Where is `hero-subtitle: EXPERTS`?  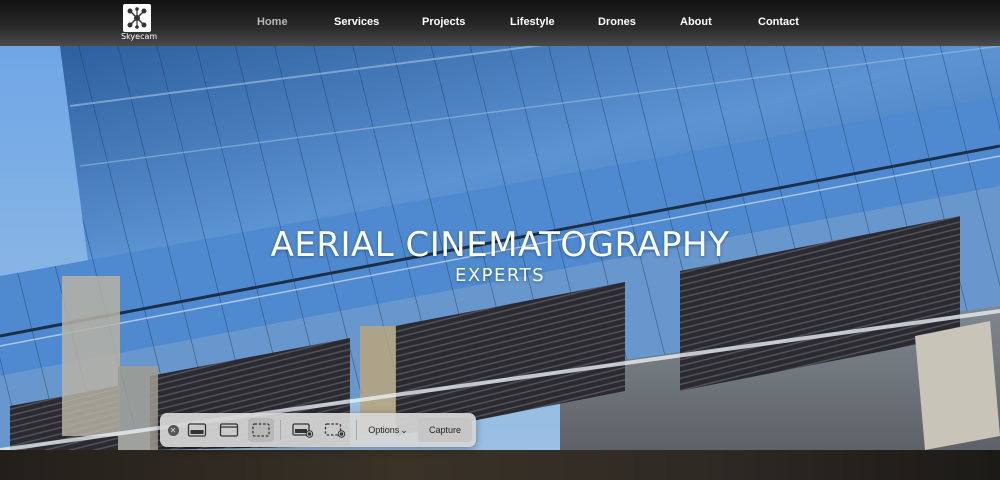 hero-subtitle: EXPERTS is located at coordinates (500, 275).